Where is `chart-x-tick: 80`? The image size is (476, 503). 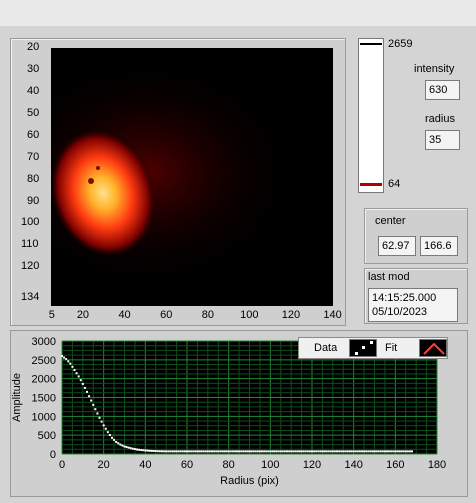
chart-x-tick: 80 is located at coordinates (229, 465).